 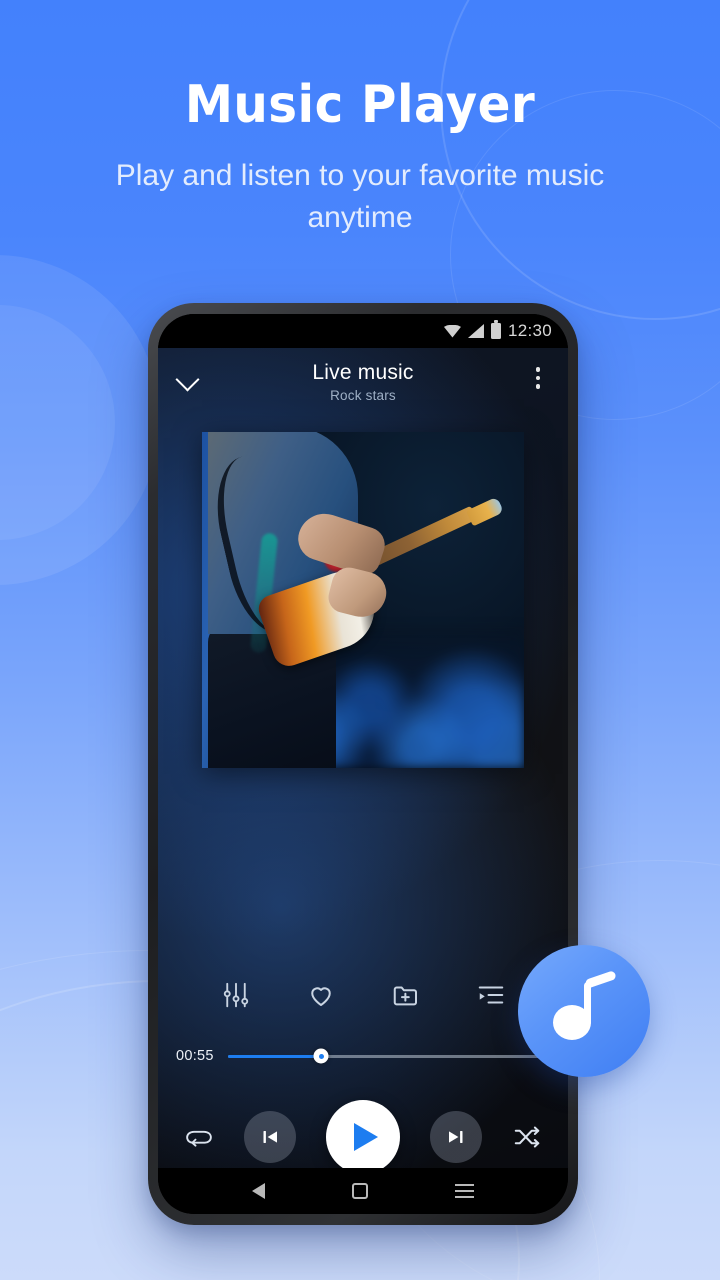 I want to click on album-art, so click(x=363, y=600).